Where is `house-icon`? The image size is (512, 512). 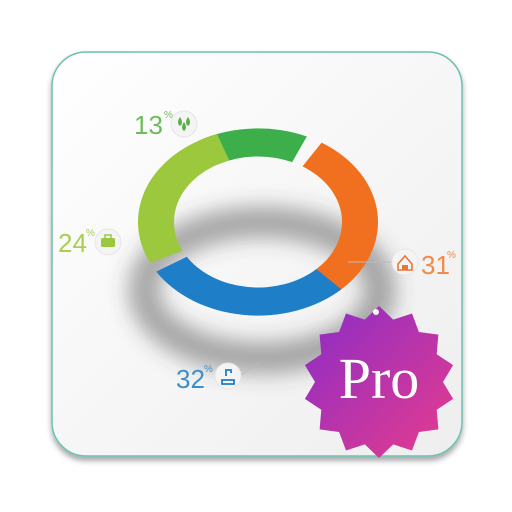 house-icon is located at coordinates (405, 262).